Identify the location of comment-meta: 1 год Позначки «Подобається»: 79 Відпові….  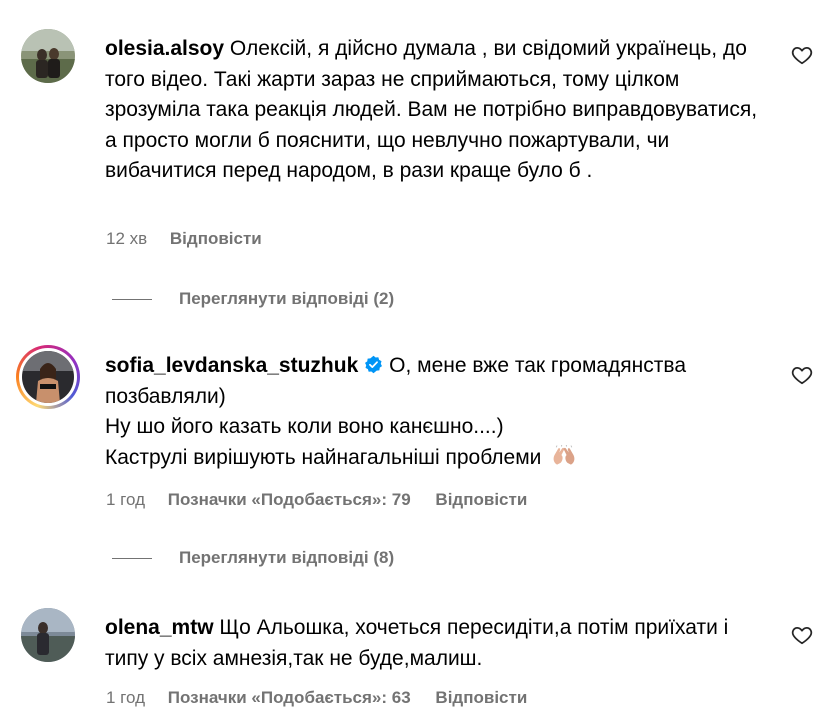
(316, 500).